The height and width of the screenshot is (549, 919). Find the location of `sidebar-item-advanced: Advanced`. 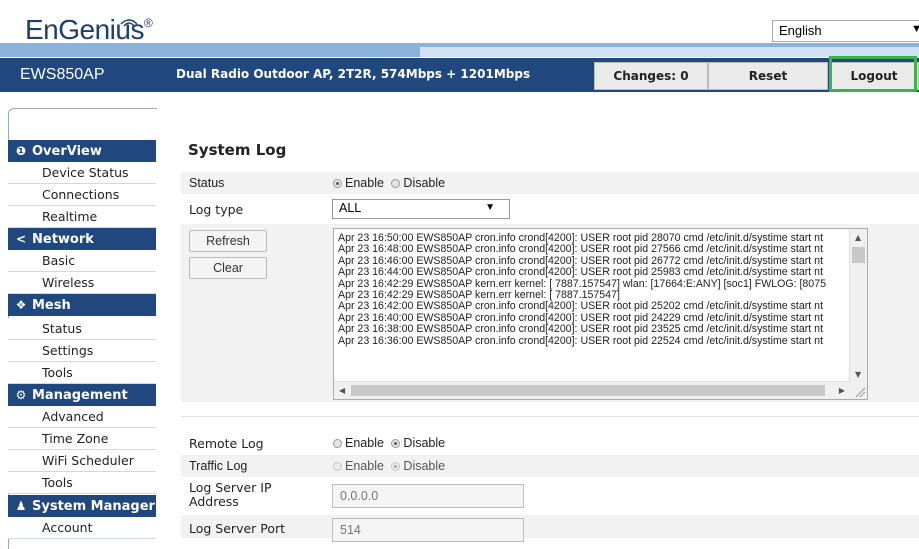

sidebar-item-advanced: Advanced is located at coordinates (82, 417).